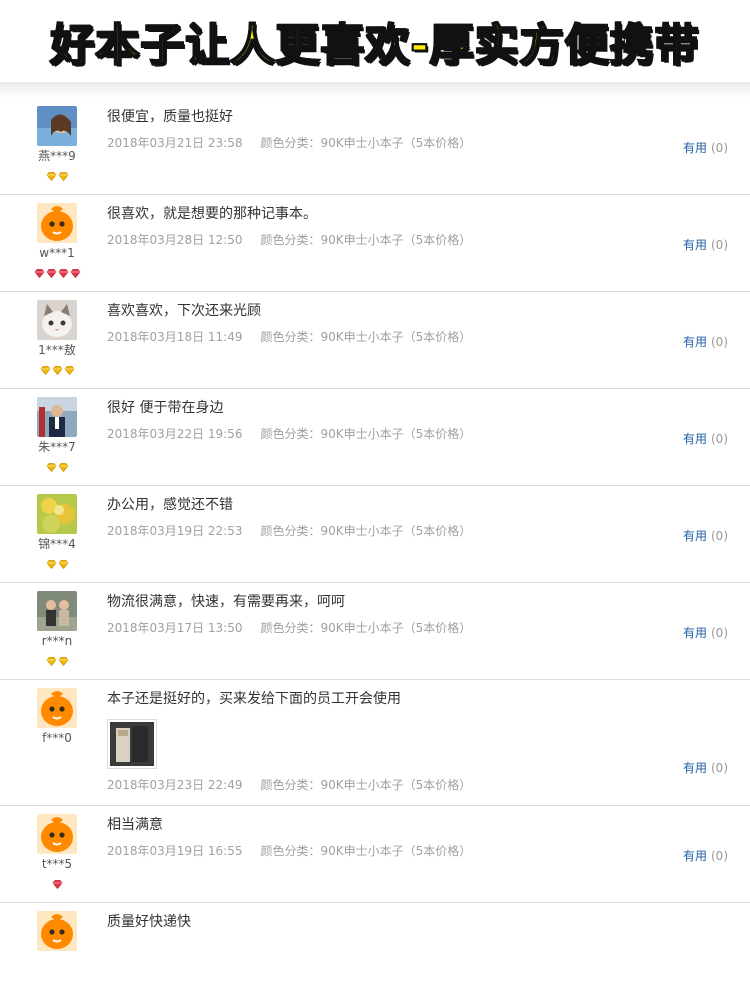 The width and height of the screenshot is (750, 983). I want to click on review-text: 办公用，感觉还不错, so click(170, 505).